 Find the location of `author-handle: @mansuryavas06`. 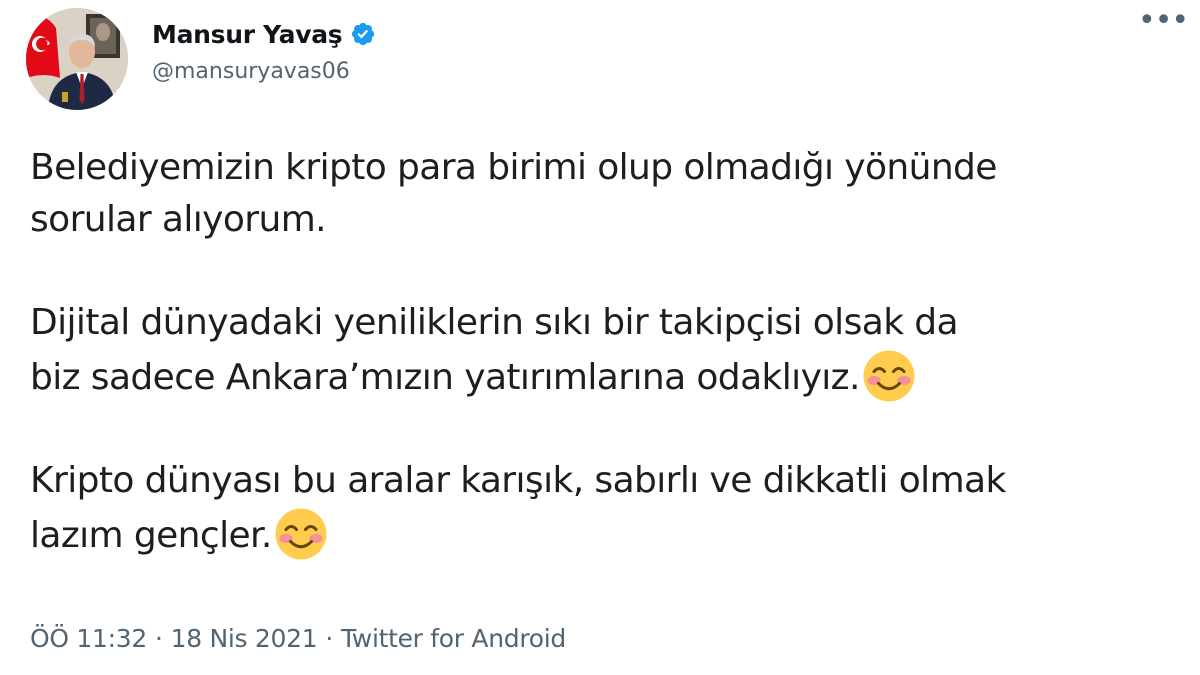

author-handle: @mansuryavas06 is located at coordinates (251, 71).